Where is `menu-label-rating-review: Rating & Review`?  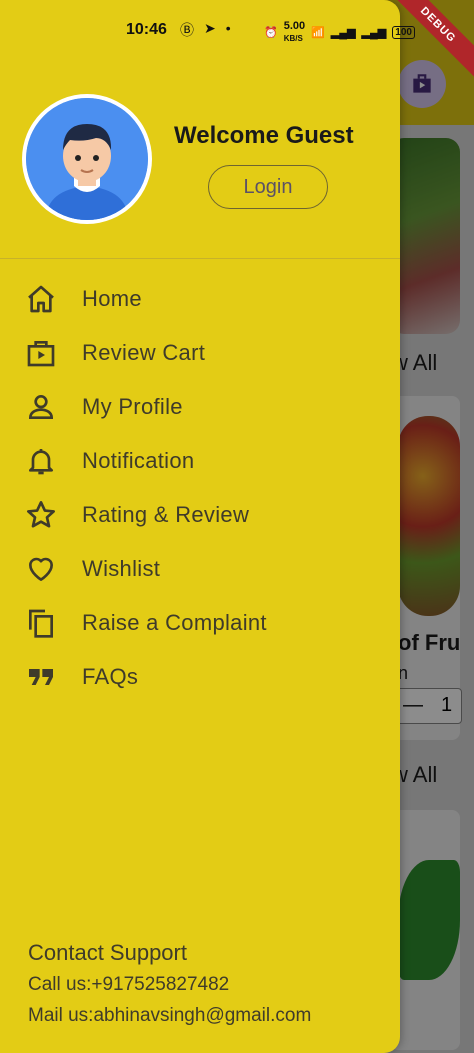
menu-label-rating-review: Rating & Review is located at coordinates (166, 514).